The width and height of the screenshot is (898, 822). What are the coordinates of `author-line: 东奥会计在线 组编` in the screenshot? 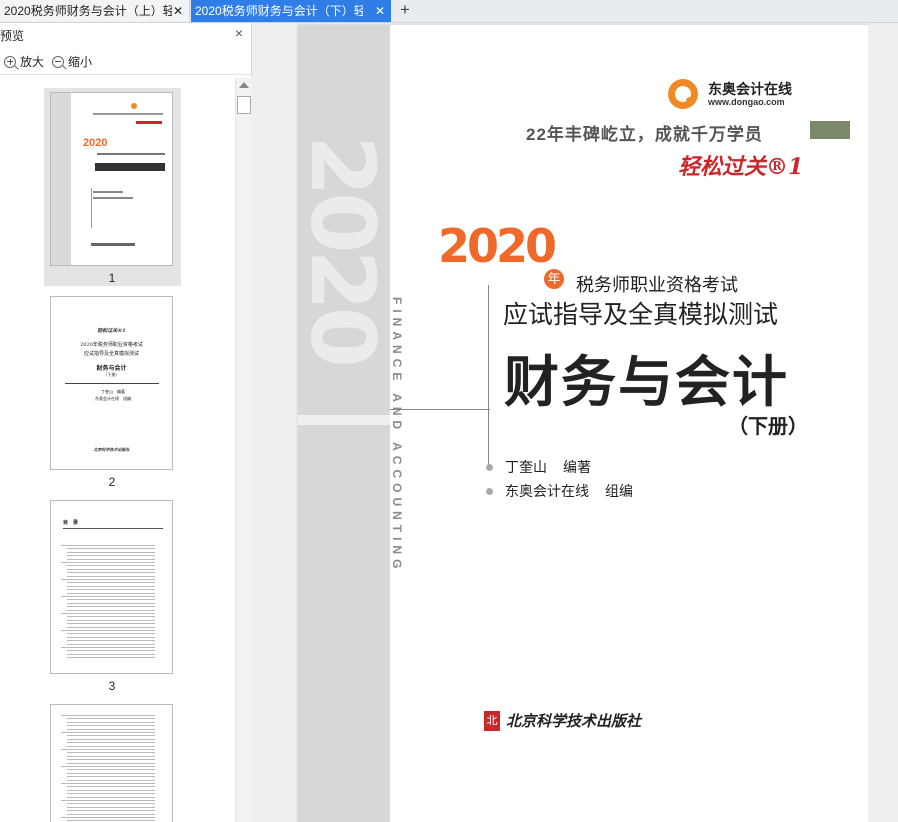 It's located at (559, 491).